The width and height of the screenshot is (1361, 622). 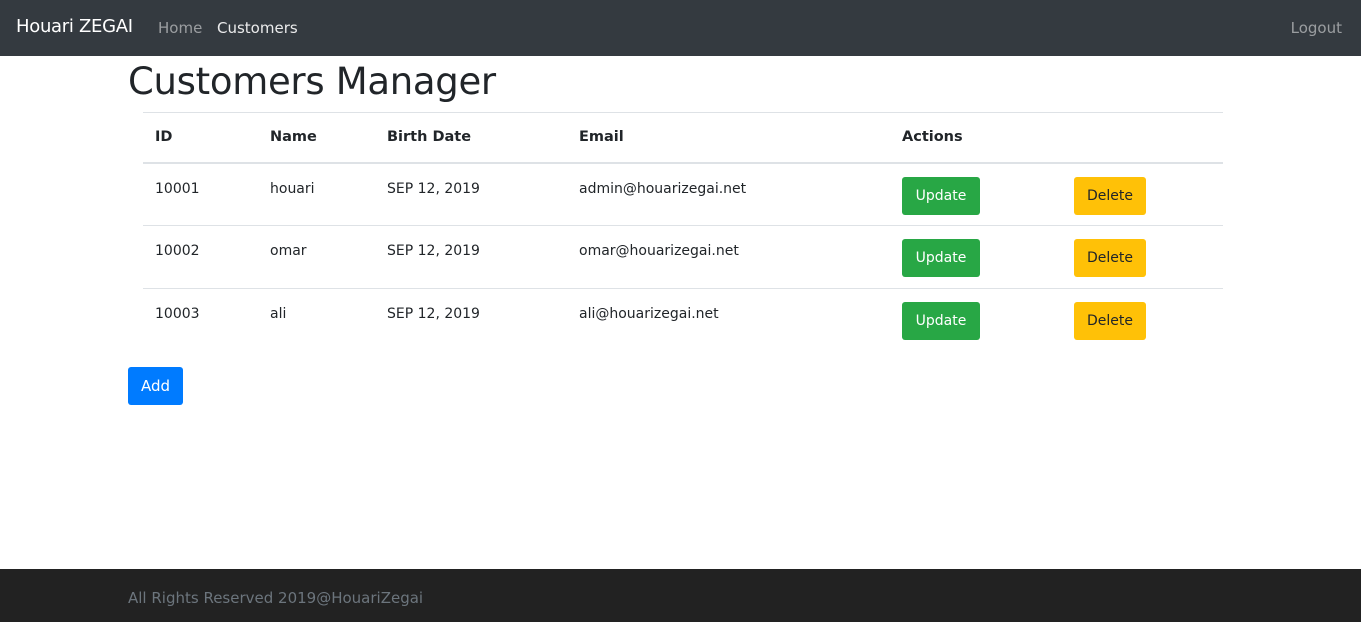 I want to click on cell-name: ali, so click(x=278, y=314).